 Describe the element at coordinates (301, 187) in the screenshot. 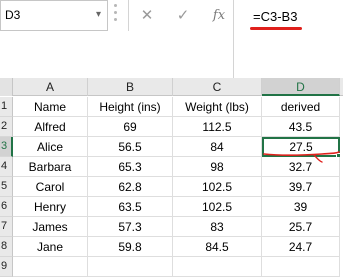

I see `table-cell: 39.7` at that location.